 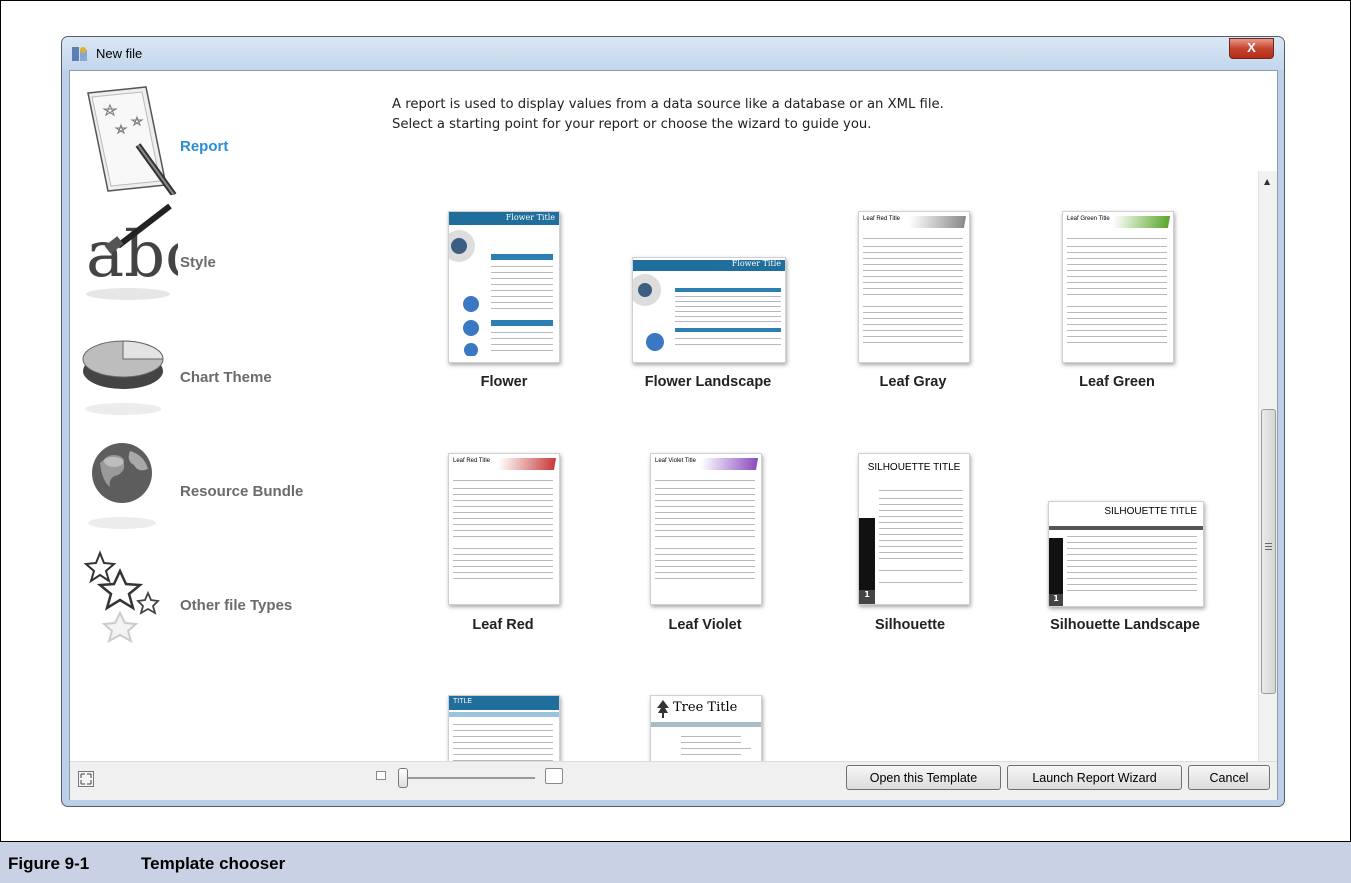 I want to click on window-title: New file, so click(x=119, y=53).